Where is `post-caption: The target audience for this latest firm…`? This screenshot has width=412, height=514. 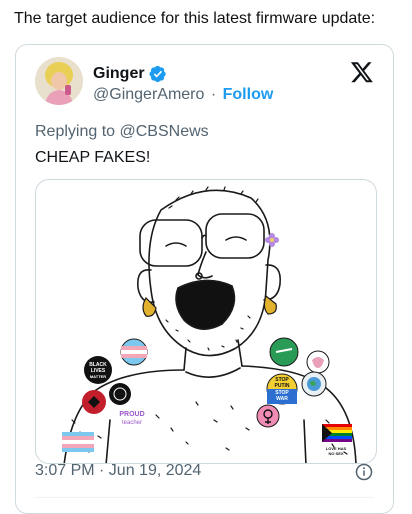
post-caption: The target audience for this latest firm… is located at coordinates (195, 18).